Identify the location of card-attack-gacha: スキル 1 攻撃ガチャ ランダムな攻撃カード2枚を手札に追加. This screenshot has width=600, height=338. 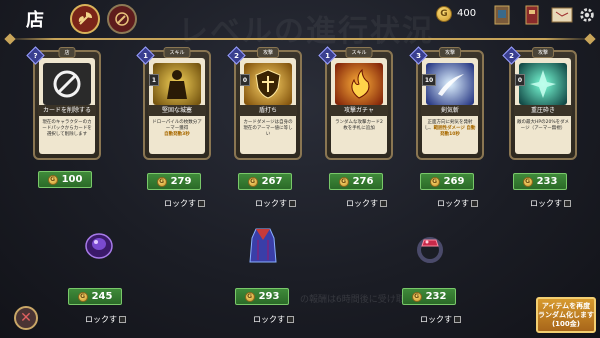
(355, 103).